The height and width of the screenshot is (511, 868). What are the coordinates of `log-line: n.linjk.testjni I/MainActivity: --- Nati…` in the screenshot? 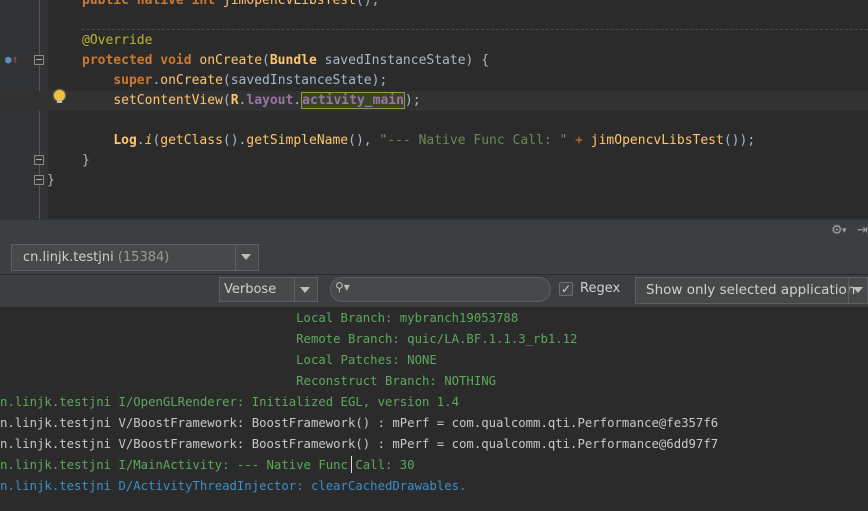 It's located at (434, 465).